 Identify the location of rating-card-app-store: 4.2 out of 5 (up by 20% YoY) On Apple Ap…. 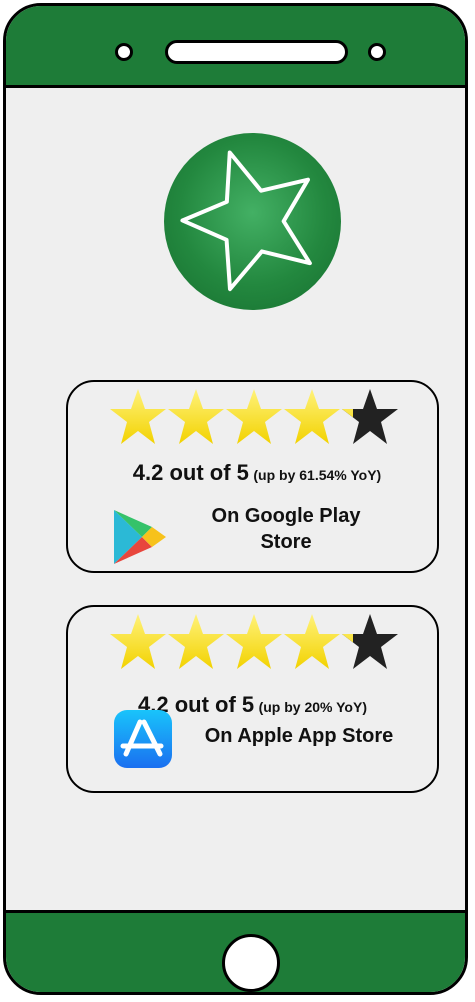
(252, 699).